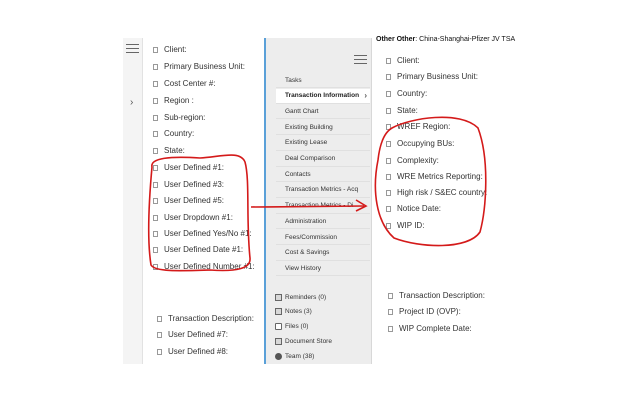 The image size is (640, 400). Describe the element at coordinates (298, 311) in the screenshot. I see `nav-bottom-label: Notes (3)` at that location.